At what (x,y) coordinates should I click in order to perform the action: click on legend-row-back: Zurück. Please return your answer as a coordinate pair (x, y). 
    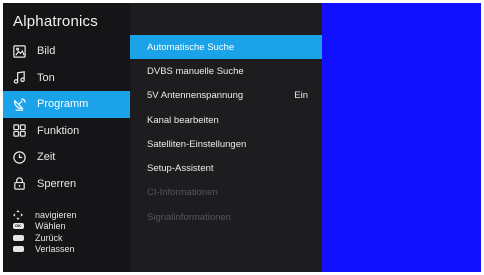
    Looking at the image, I should click on (43, 238).